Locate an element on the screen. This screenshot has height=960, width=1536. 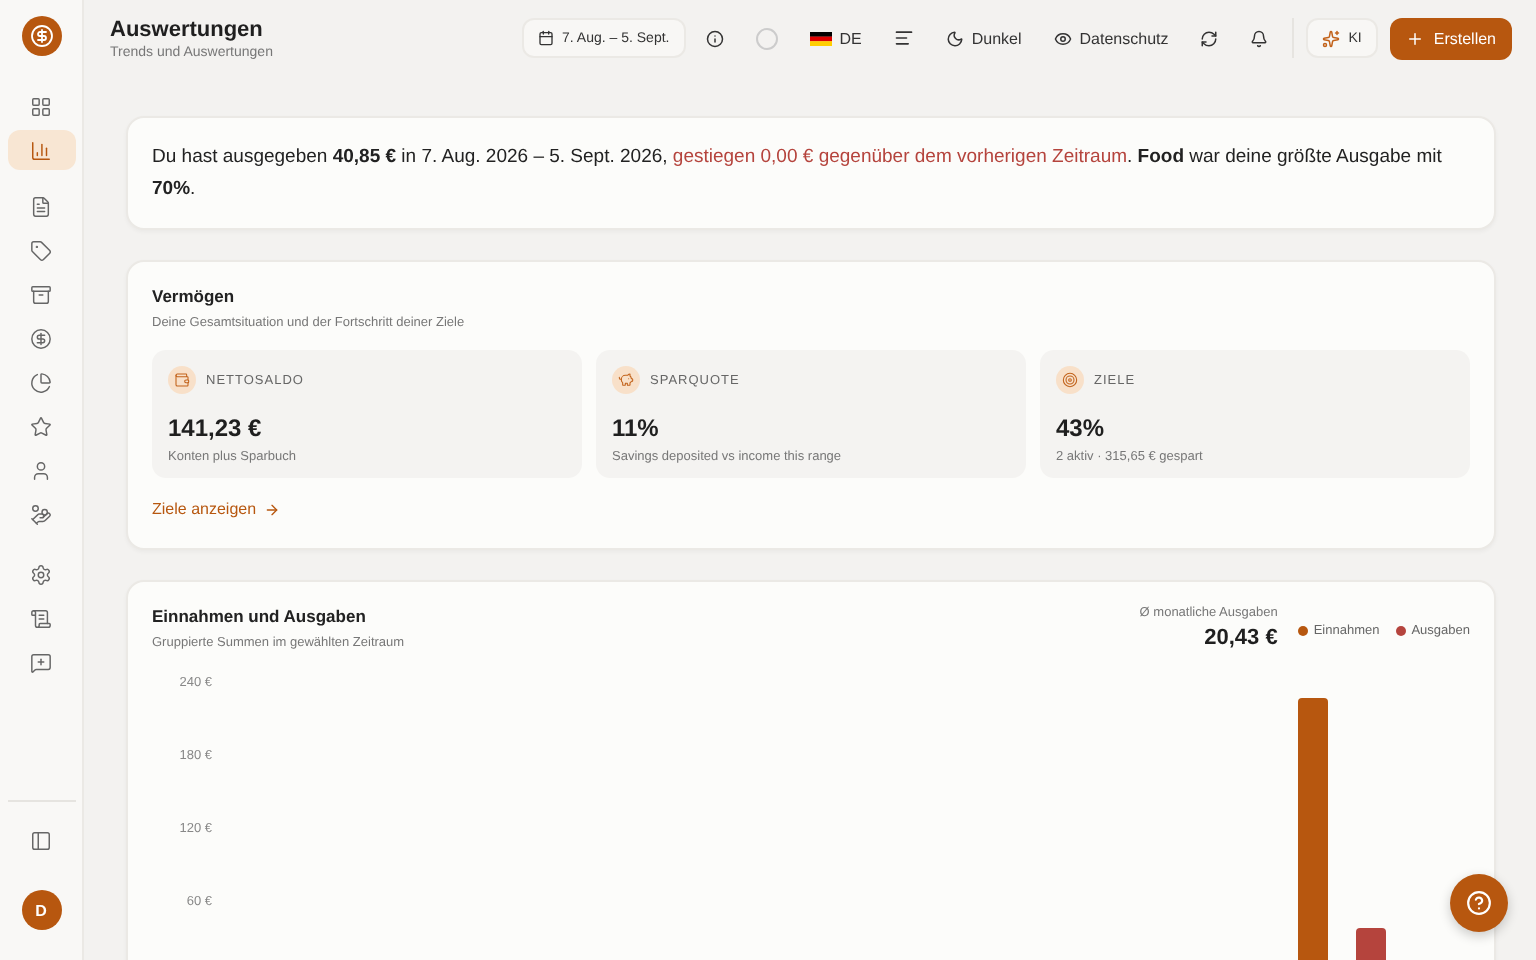
menu-icon is located at coordinates (903, 38).